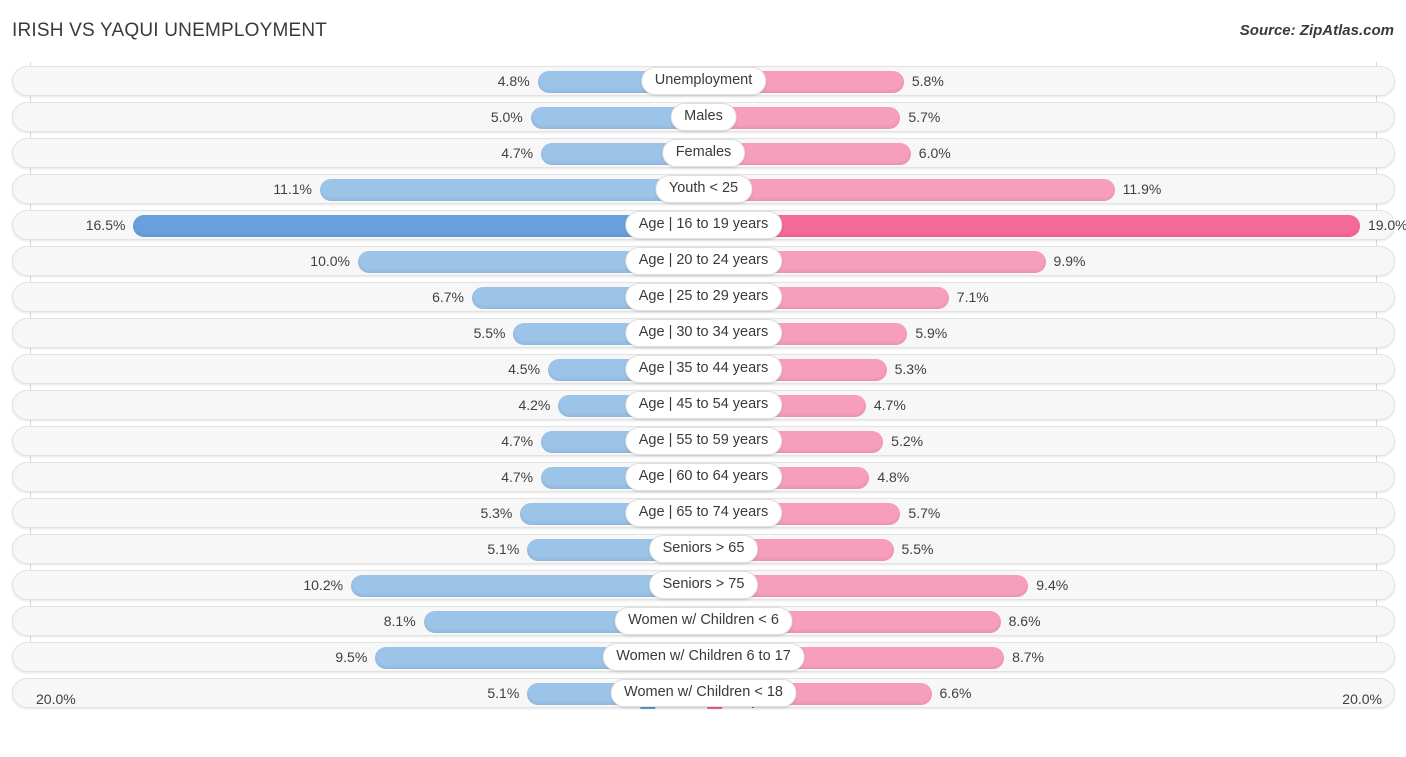  Describe the element at coordinates (917, 549) in the screenshot. I see `value-label-yaqui: 5.5%` at that location.